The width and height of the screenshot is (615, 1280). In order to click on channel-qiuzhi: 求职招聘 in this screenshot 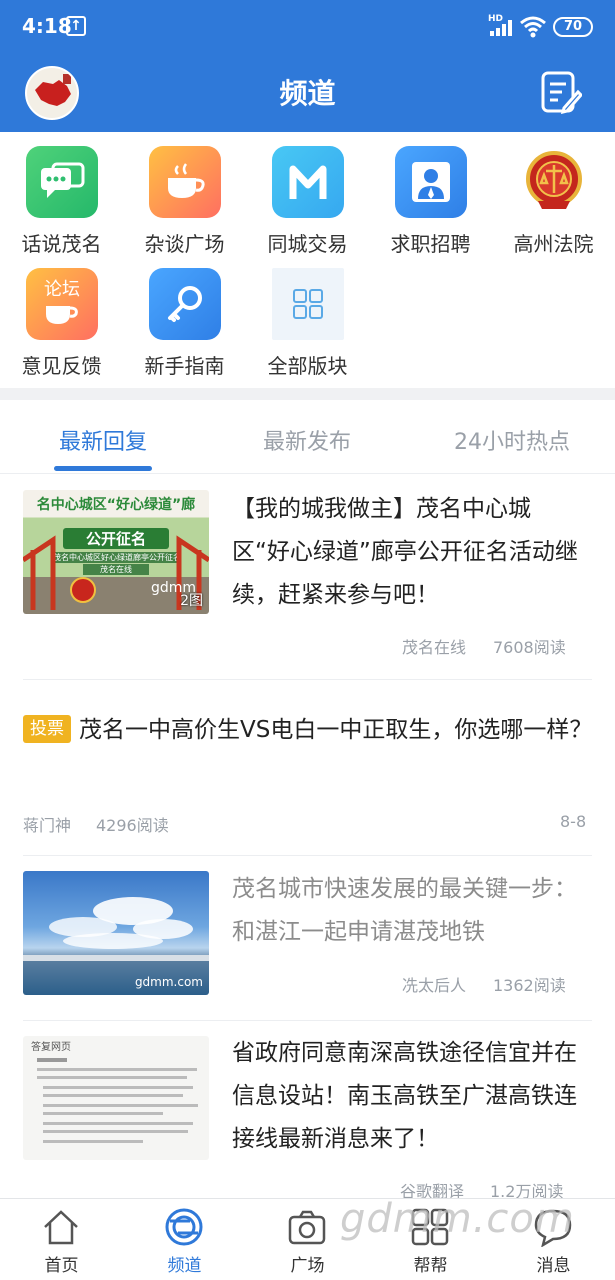, I will do `click(430, 194)`.